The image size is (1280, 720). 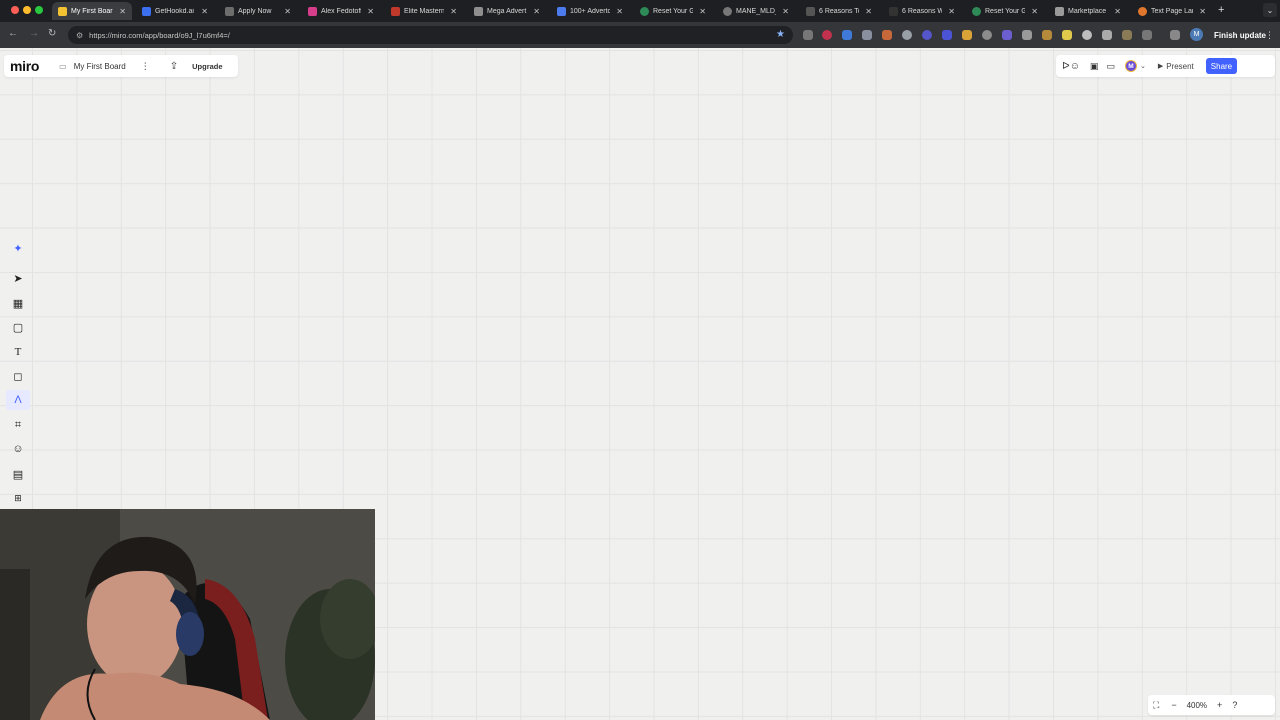 I want to click on board-icon: ▭, so click(x=63, y=66).